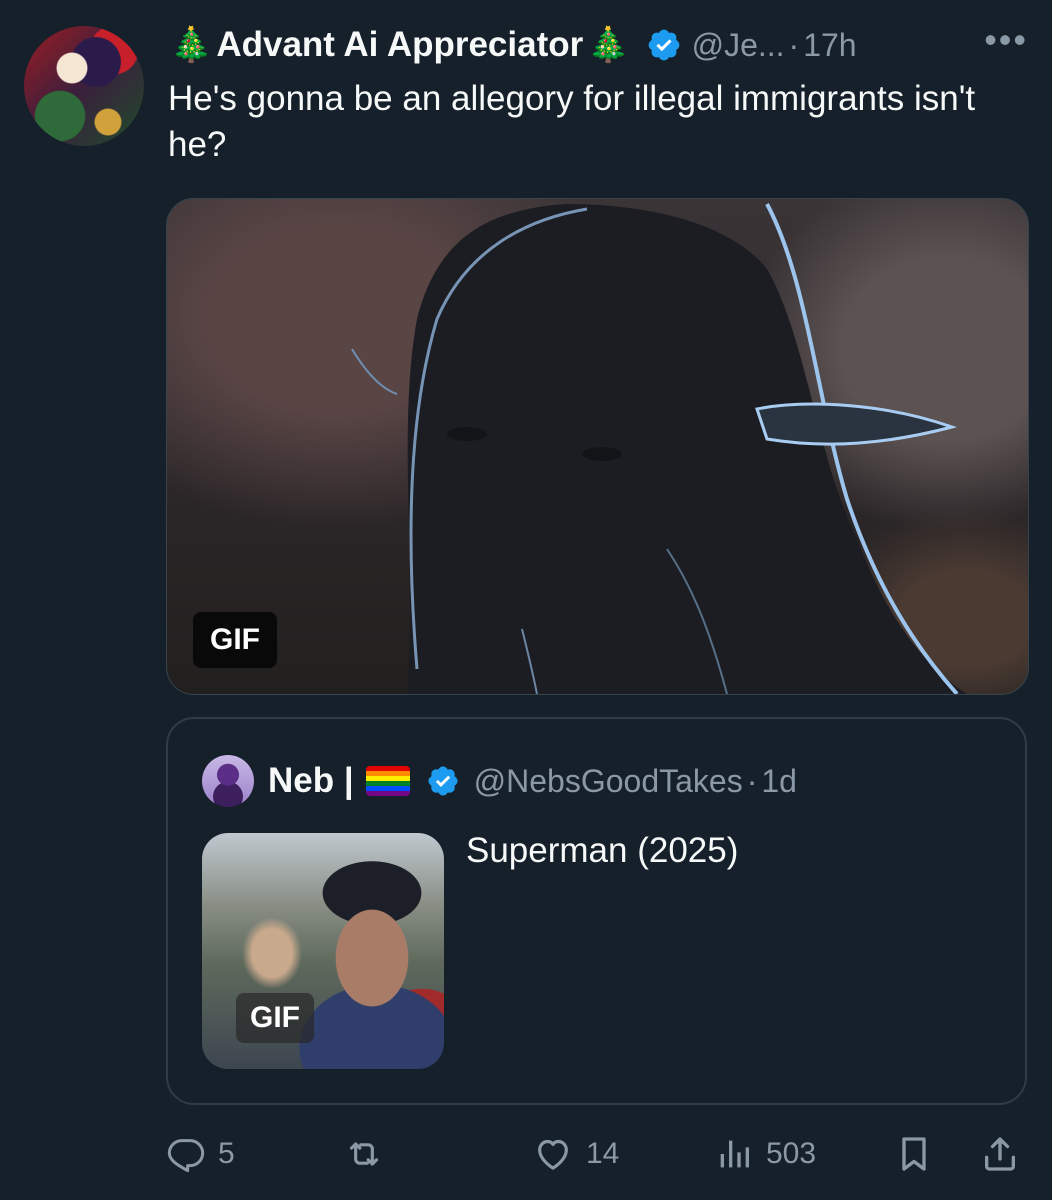  I want to click on heart-icon, so click(553, 1154).